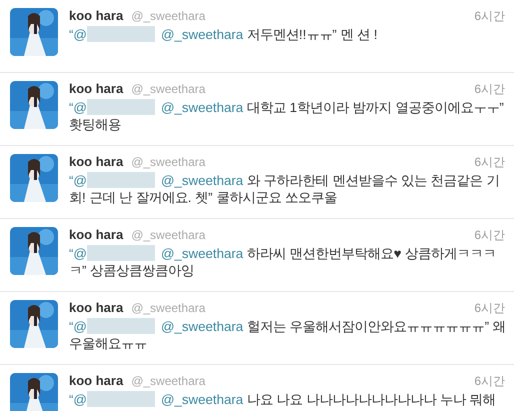  What do you see at coordinates (283, 399) in the screenshot?
I see `tweet-text: “@ @_sweethara 나요 나요 나나나나나나나나나나 누나 뭐해` at bounding box center [283, 399].